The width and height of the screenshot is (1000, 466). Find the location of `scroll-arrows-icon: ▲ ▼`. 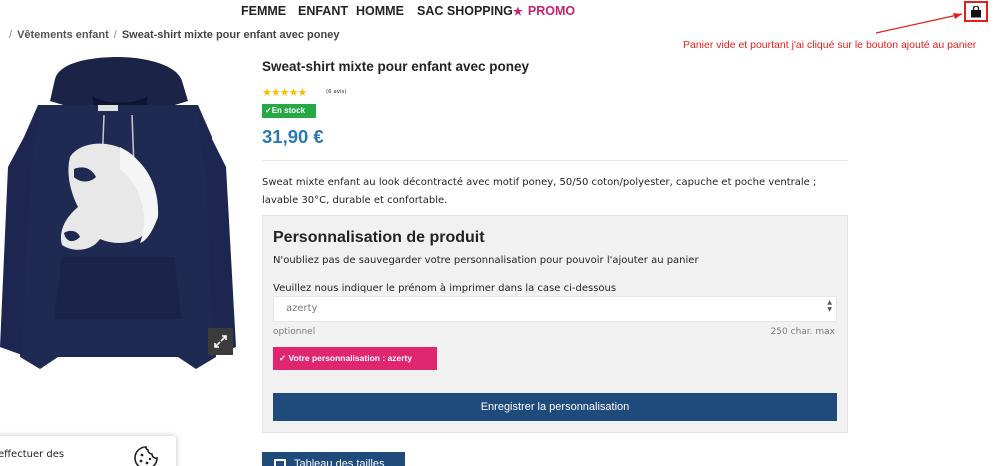

scroll-arrows-icon: ▲ ▼ is located at coordinates (829, 306).